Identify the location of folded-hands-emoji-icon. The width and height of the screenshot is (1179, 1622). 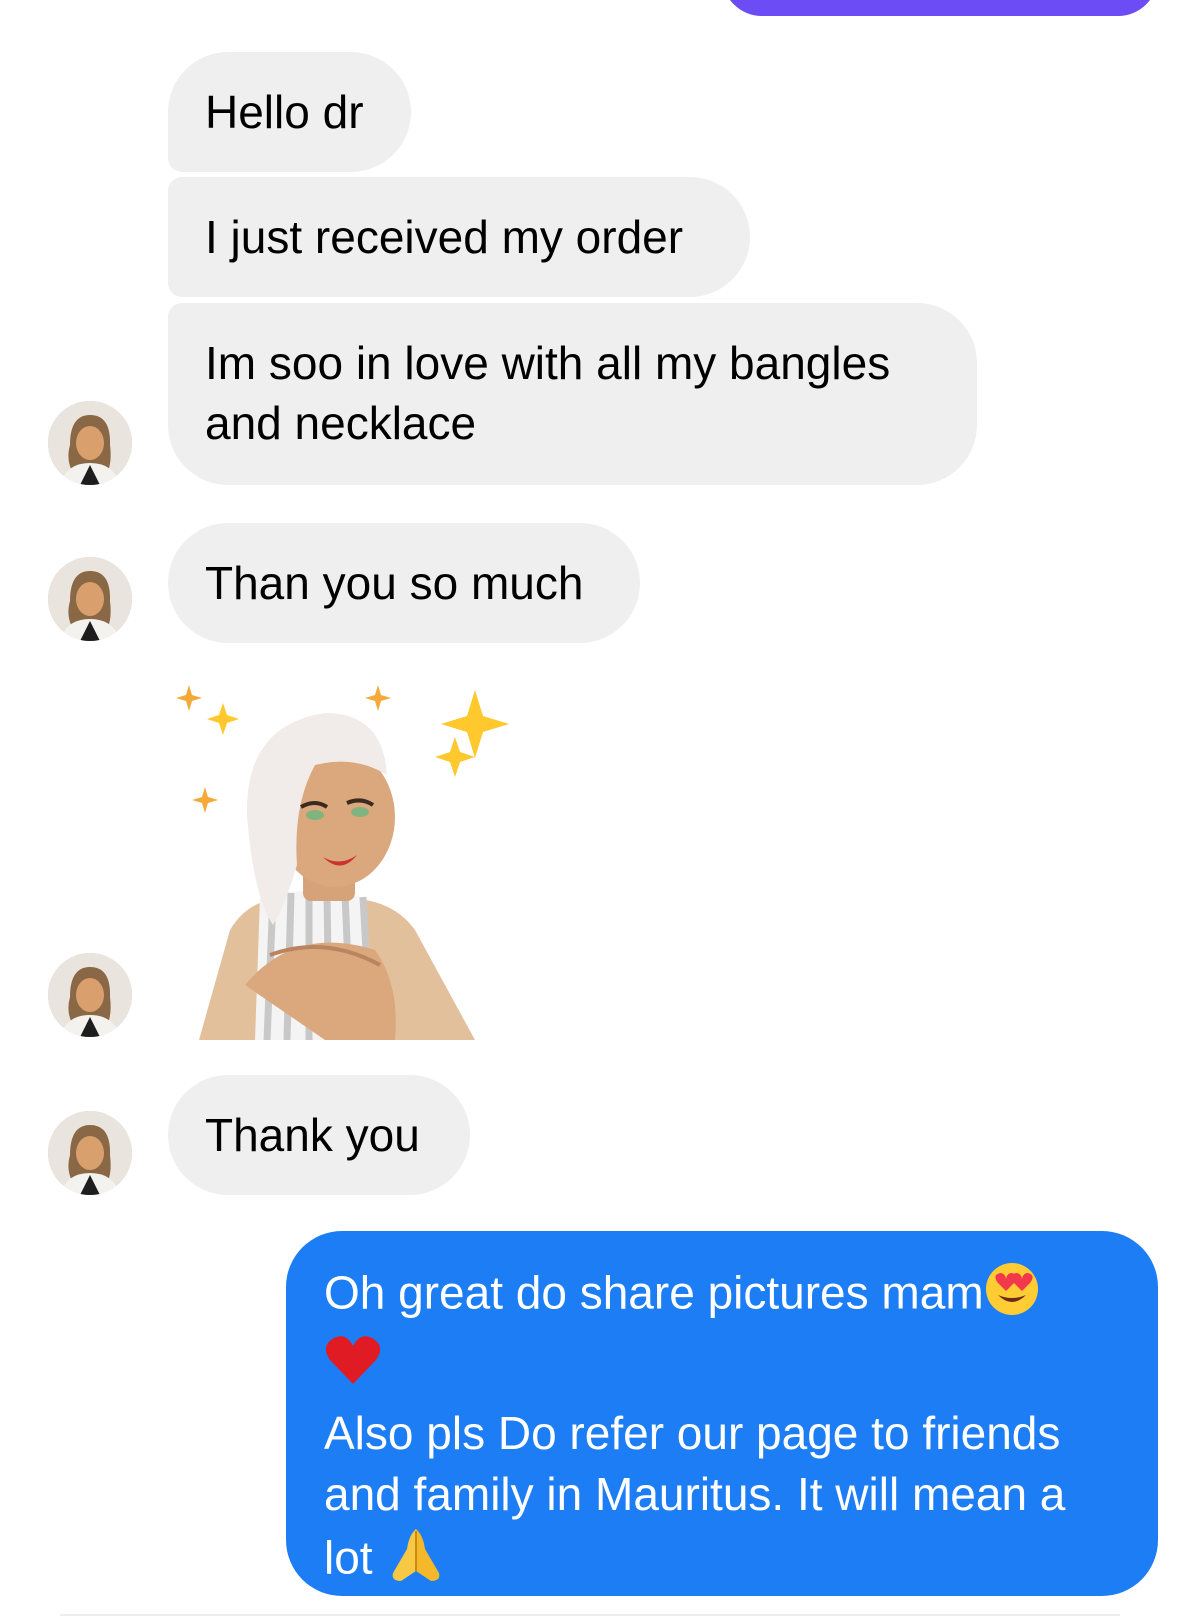
(416, 1561).